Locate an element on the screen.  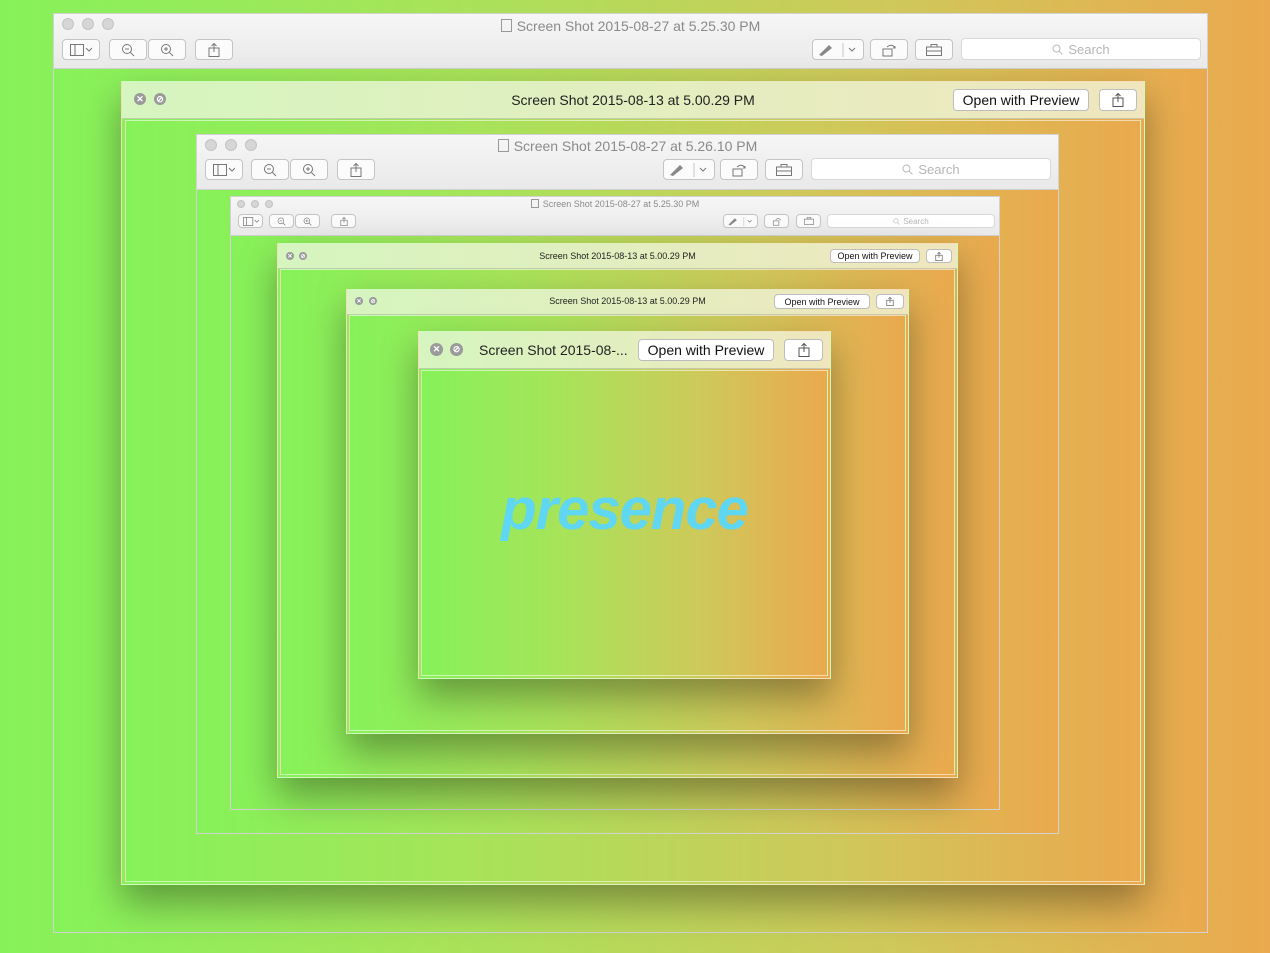
close-icon: ✕ is located at coordinates (436, 349).